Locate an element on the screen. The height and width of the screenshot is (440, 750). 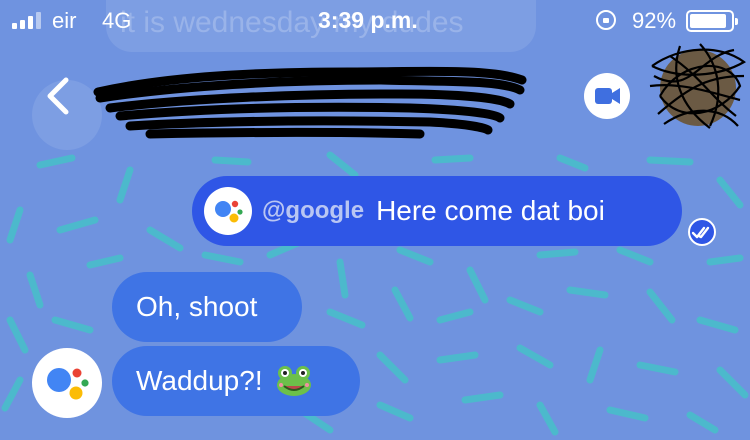
received-message-text: Oh, shoot is located at coordinates (197, 306).